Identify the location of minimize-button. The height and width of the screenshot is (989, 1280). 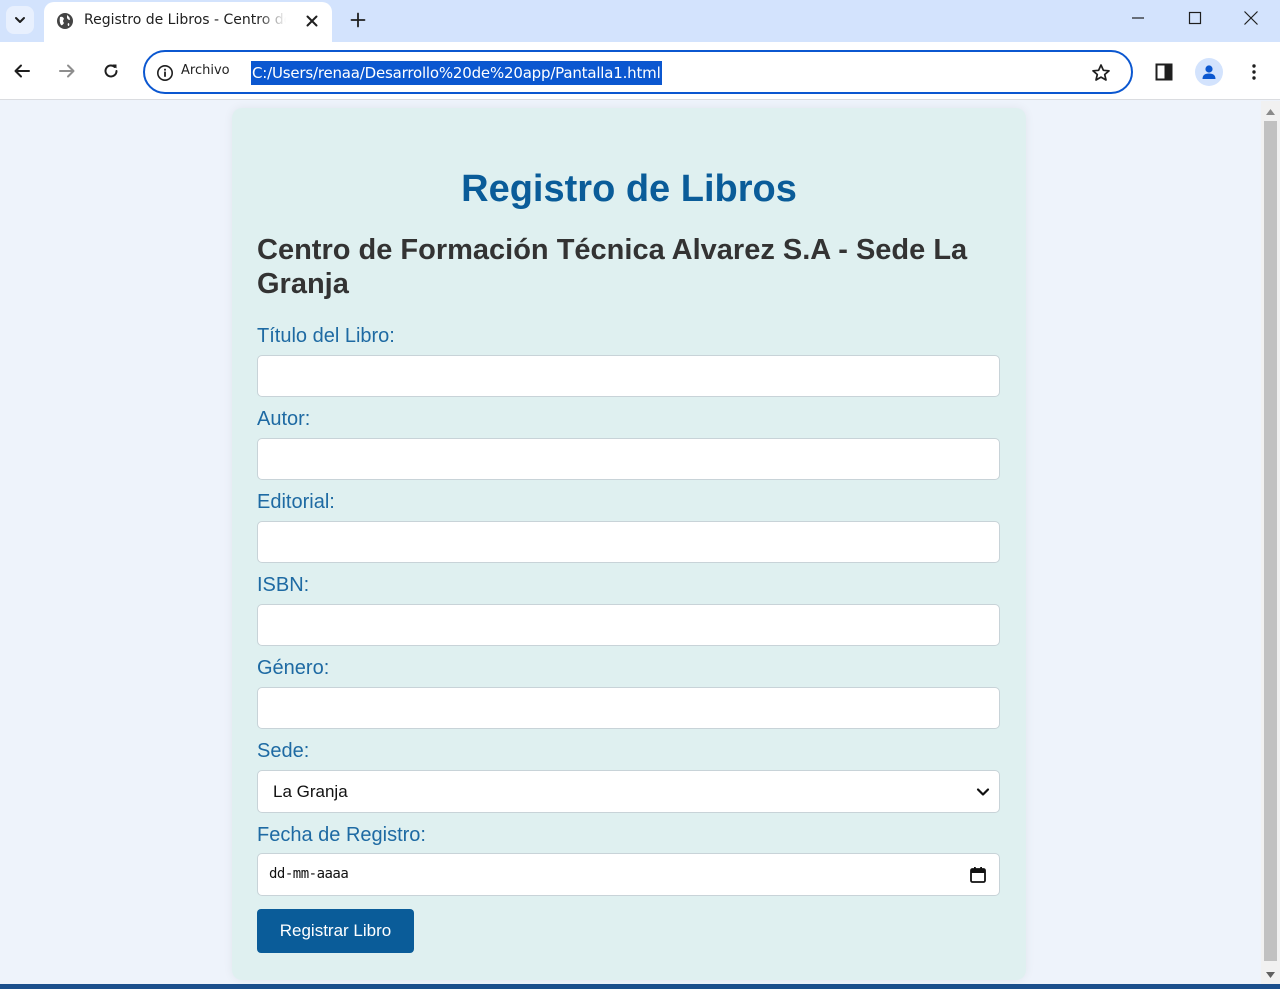
(1138, 18).